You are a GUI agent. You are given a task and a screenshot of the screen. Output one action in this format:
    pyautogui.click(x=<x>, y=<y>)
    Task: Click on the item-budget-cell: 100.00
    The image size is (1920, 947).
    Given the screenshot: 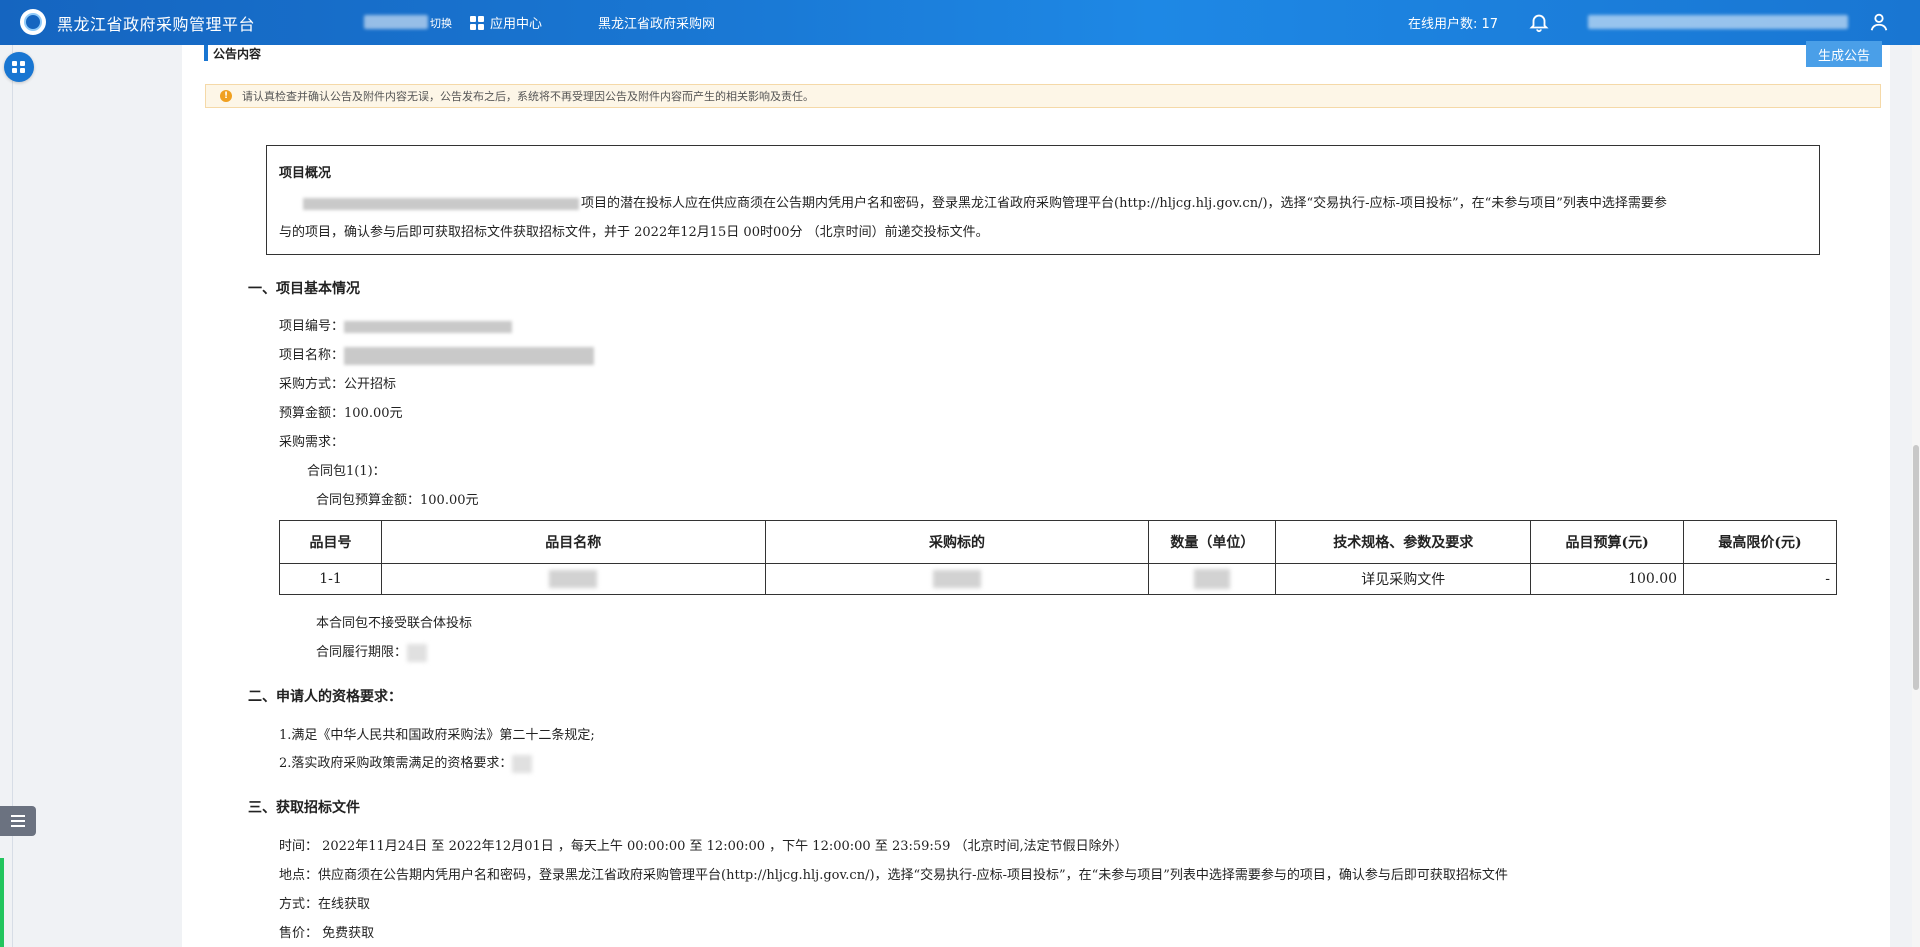 What is the action you would take?
    pyautogui.click(x=1607, y=579)
    